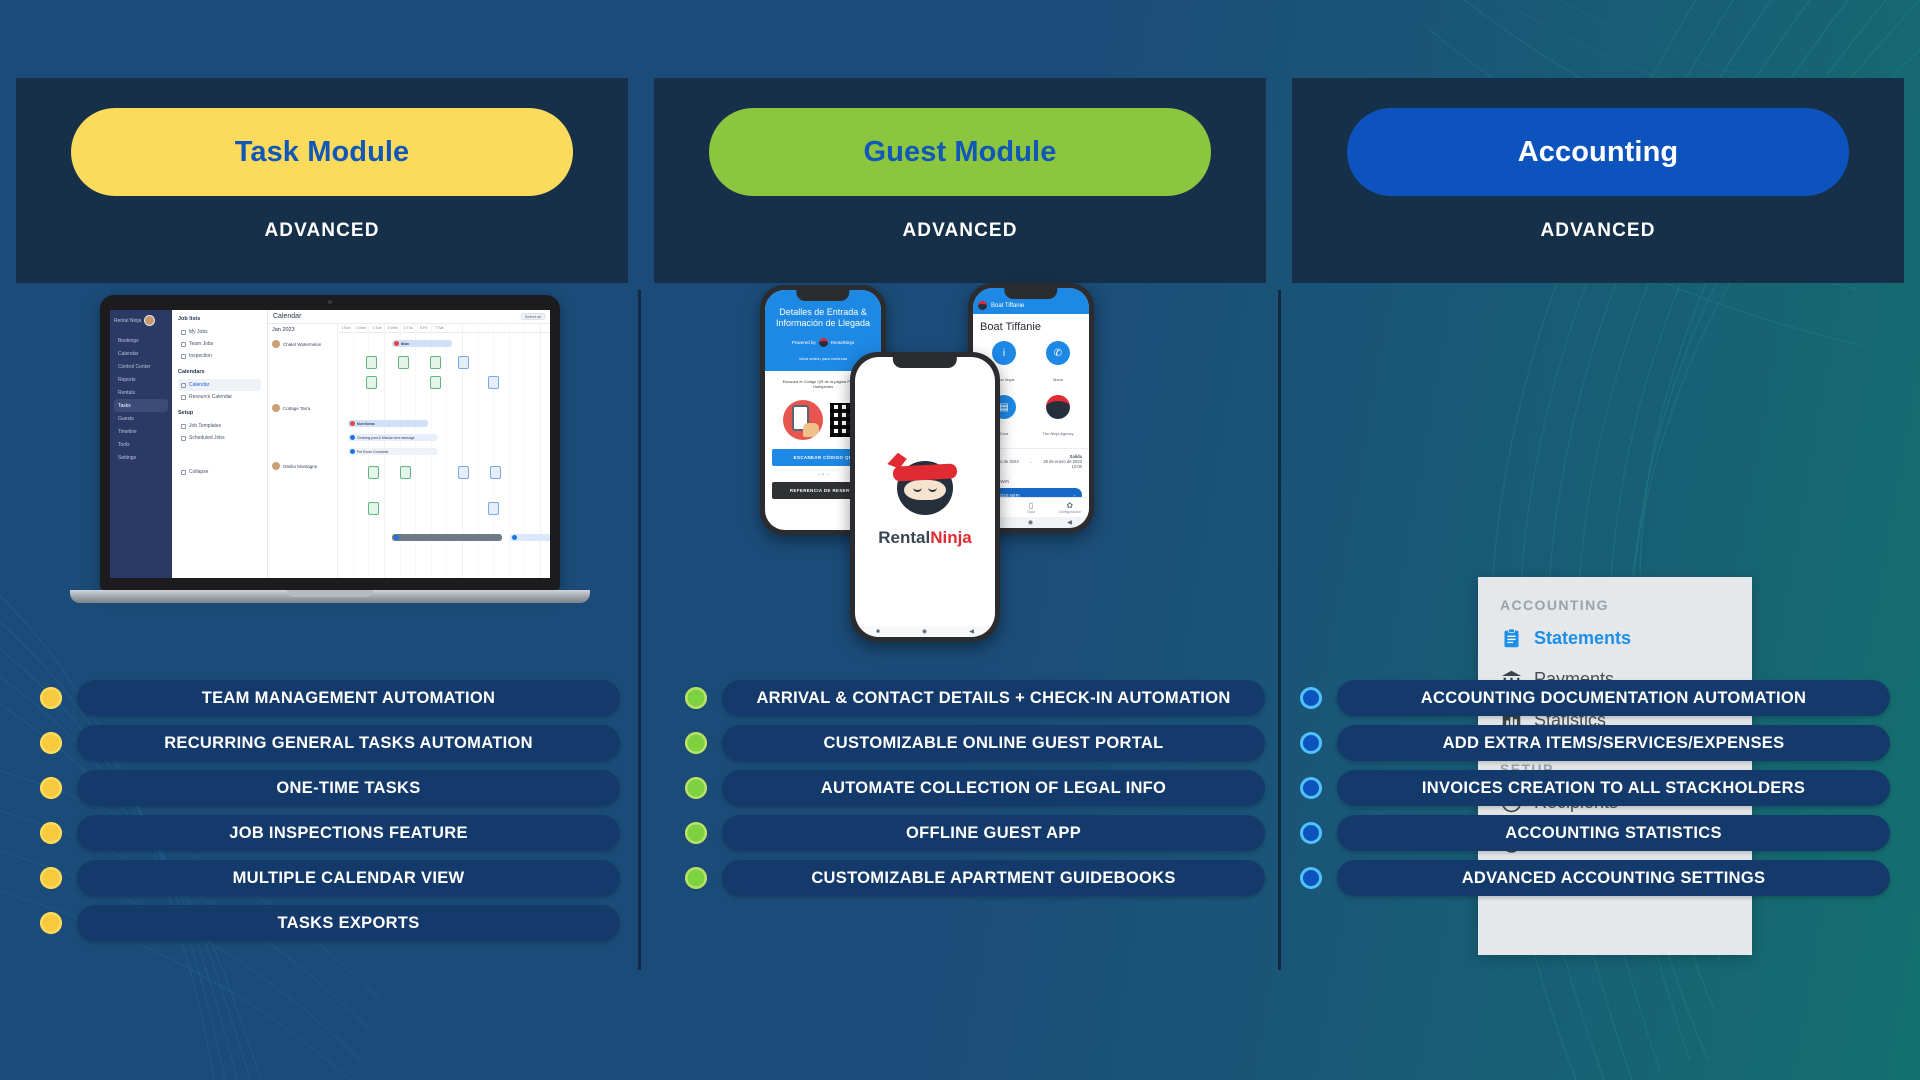  Describe the element at coordinates (422, 343) in the screenshot. I see `calendar-event: Brian` at that location.